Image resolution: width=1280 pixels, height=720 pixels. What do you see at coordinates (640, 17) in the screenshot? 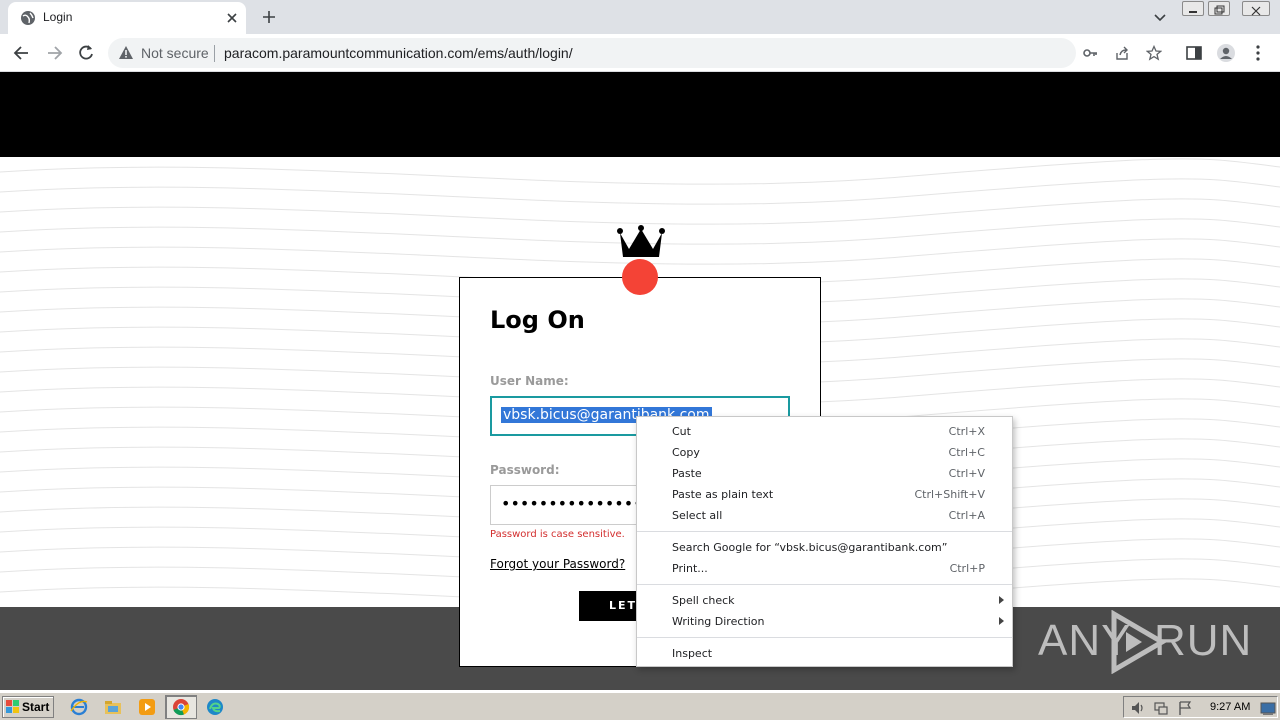
I see `tab-strip: Login` at bounding box center [640, 17].